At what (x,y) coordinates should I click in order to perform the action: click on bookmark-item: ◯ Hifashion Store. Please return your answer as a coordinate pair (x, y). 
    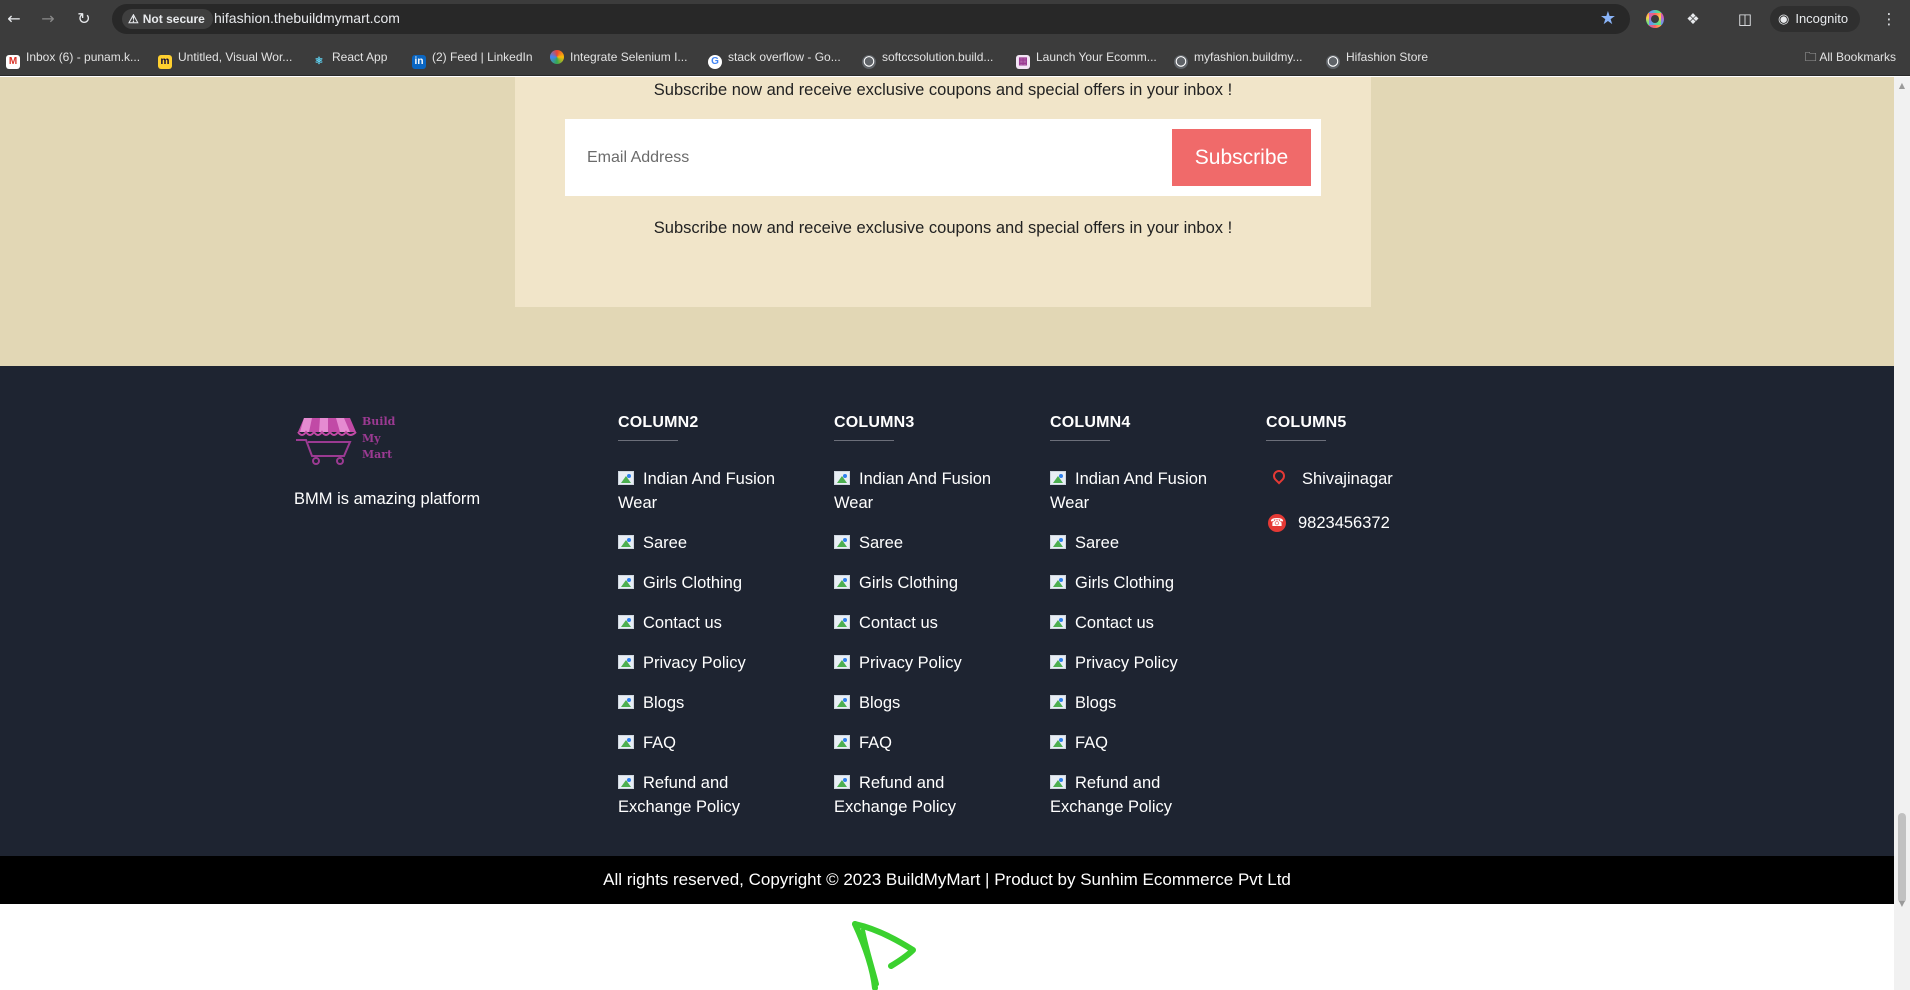
    Looking at the image, I should click on (1377, 58).